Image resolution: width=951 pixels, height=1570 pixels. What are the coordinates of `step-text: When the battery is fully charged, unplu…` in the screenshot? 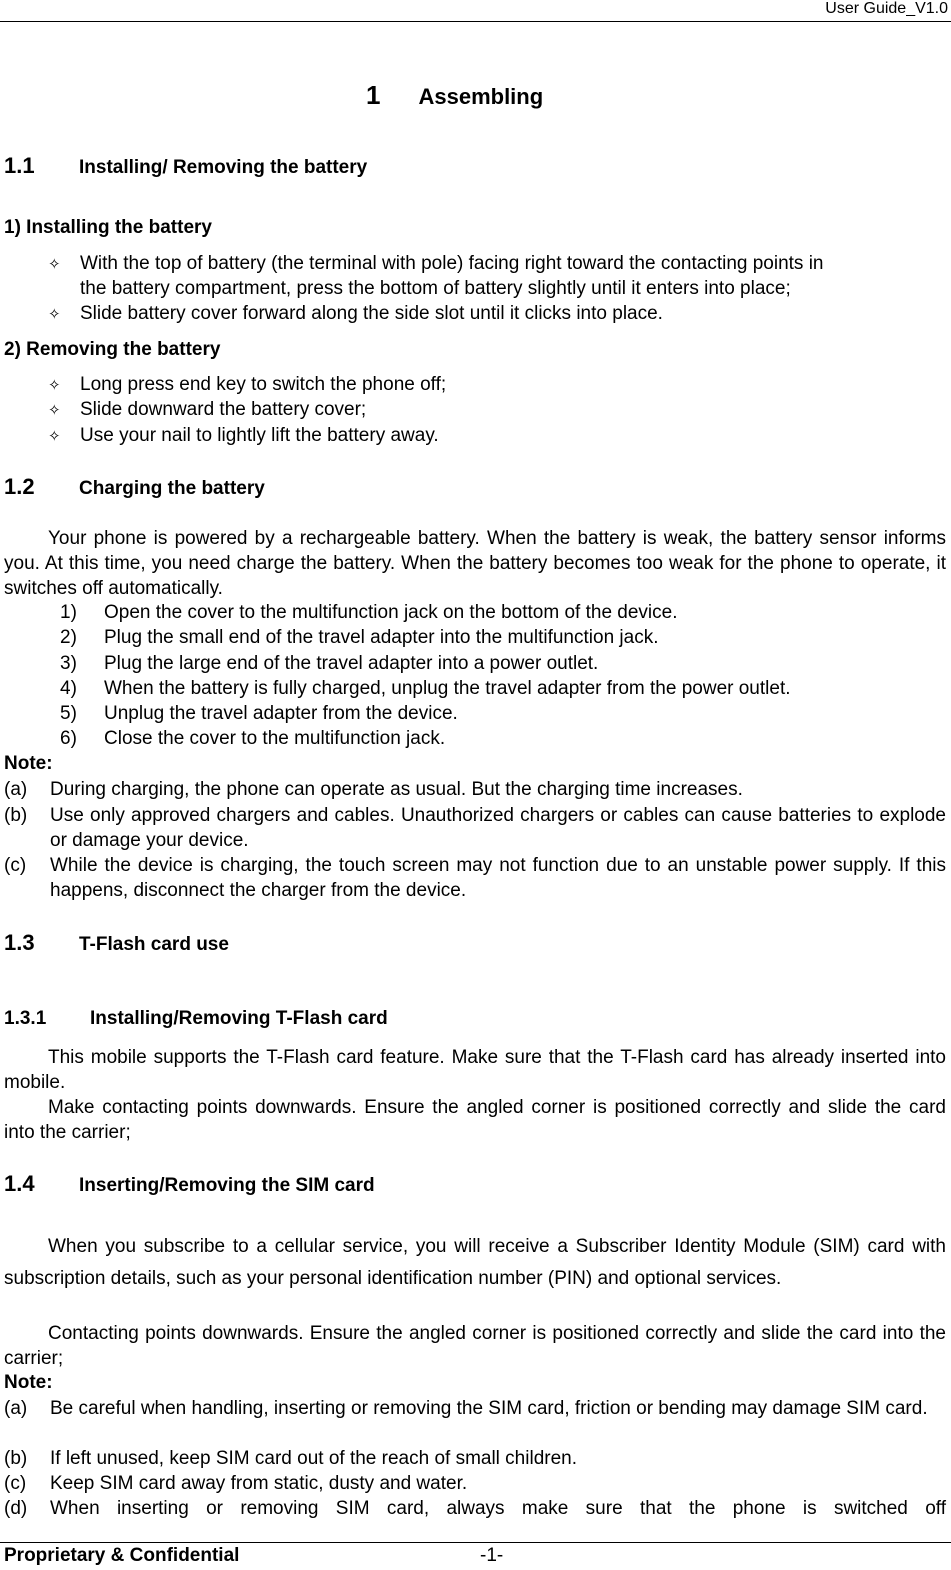 It's located at (447, 688).